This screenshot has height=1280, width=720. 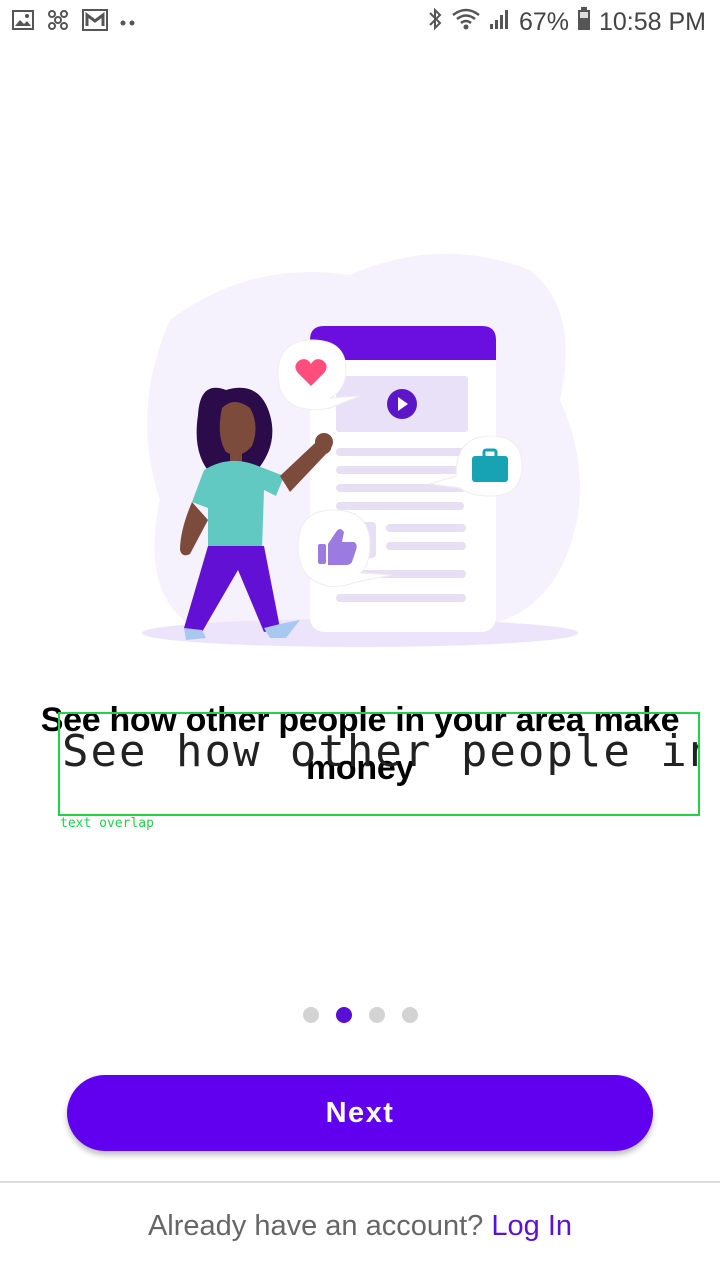 I want to click on next-button-label: Next, so click(x=360, y=1112).